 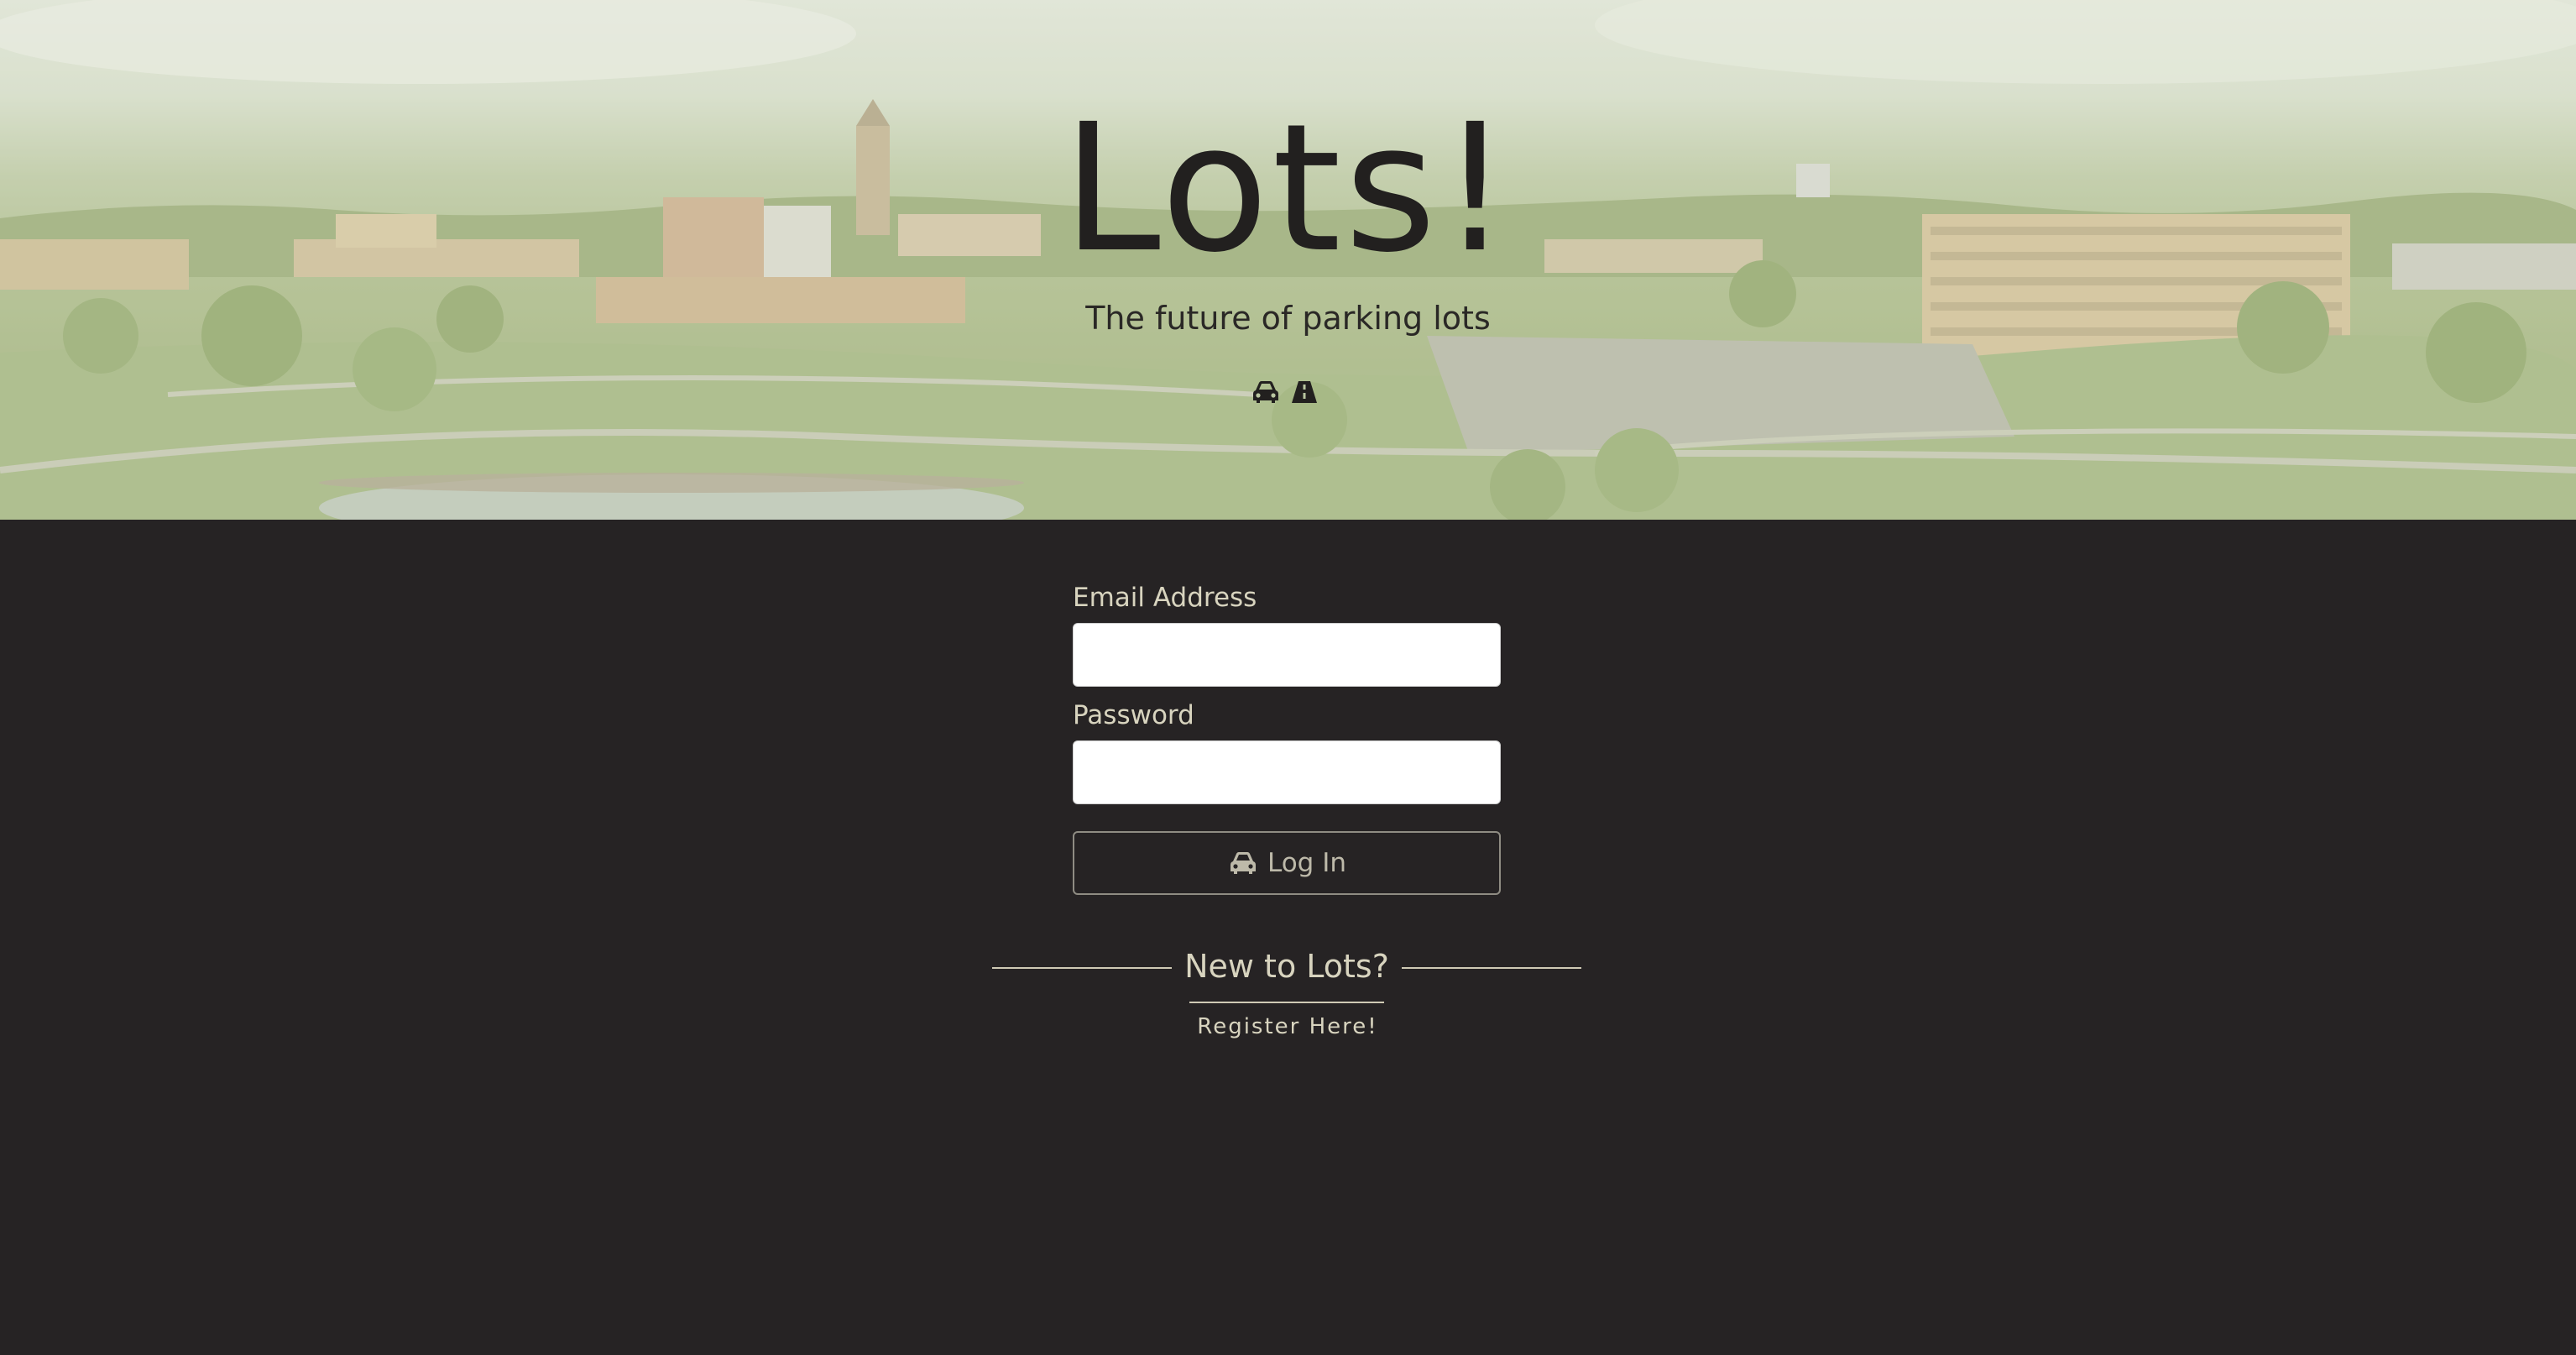 I want to click on new-user-heading: New to Lots?, so click(x=1286, y=967).